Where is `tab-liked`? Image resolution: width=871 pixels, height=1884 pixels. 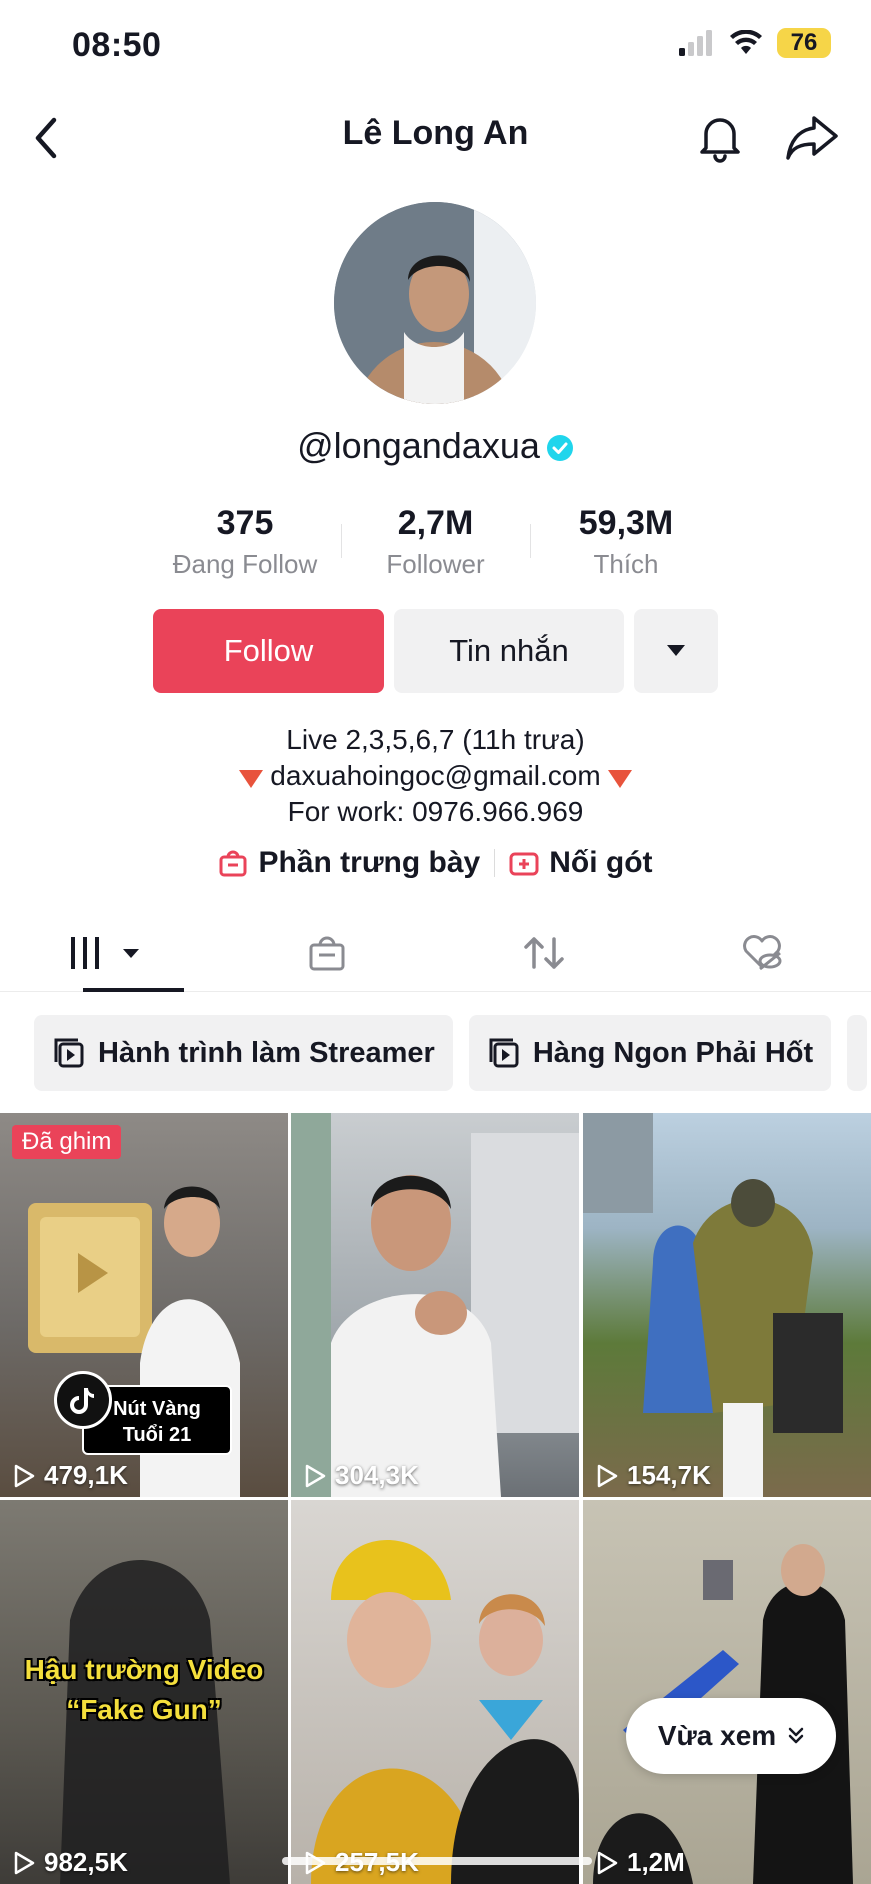 tab-liked is located at coordinates (762, 953).